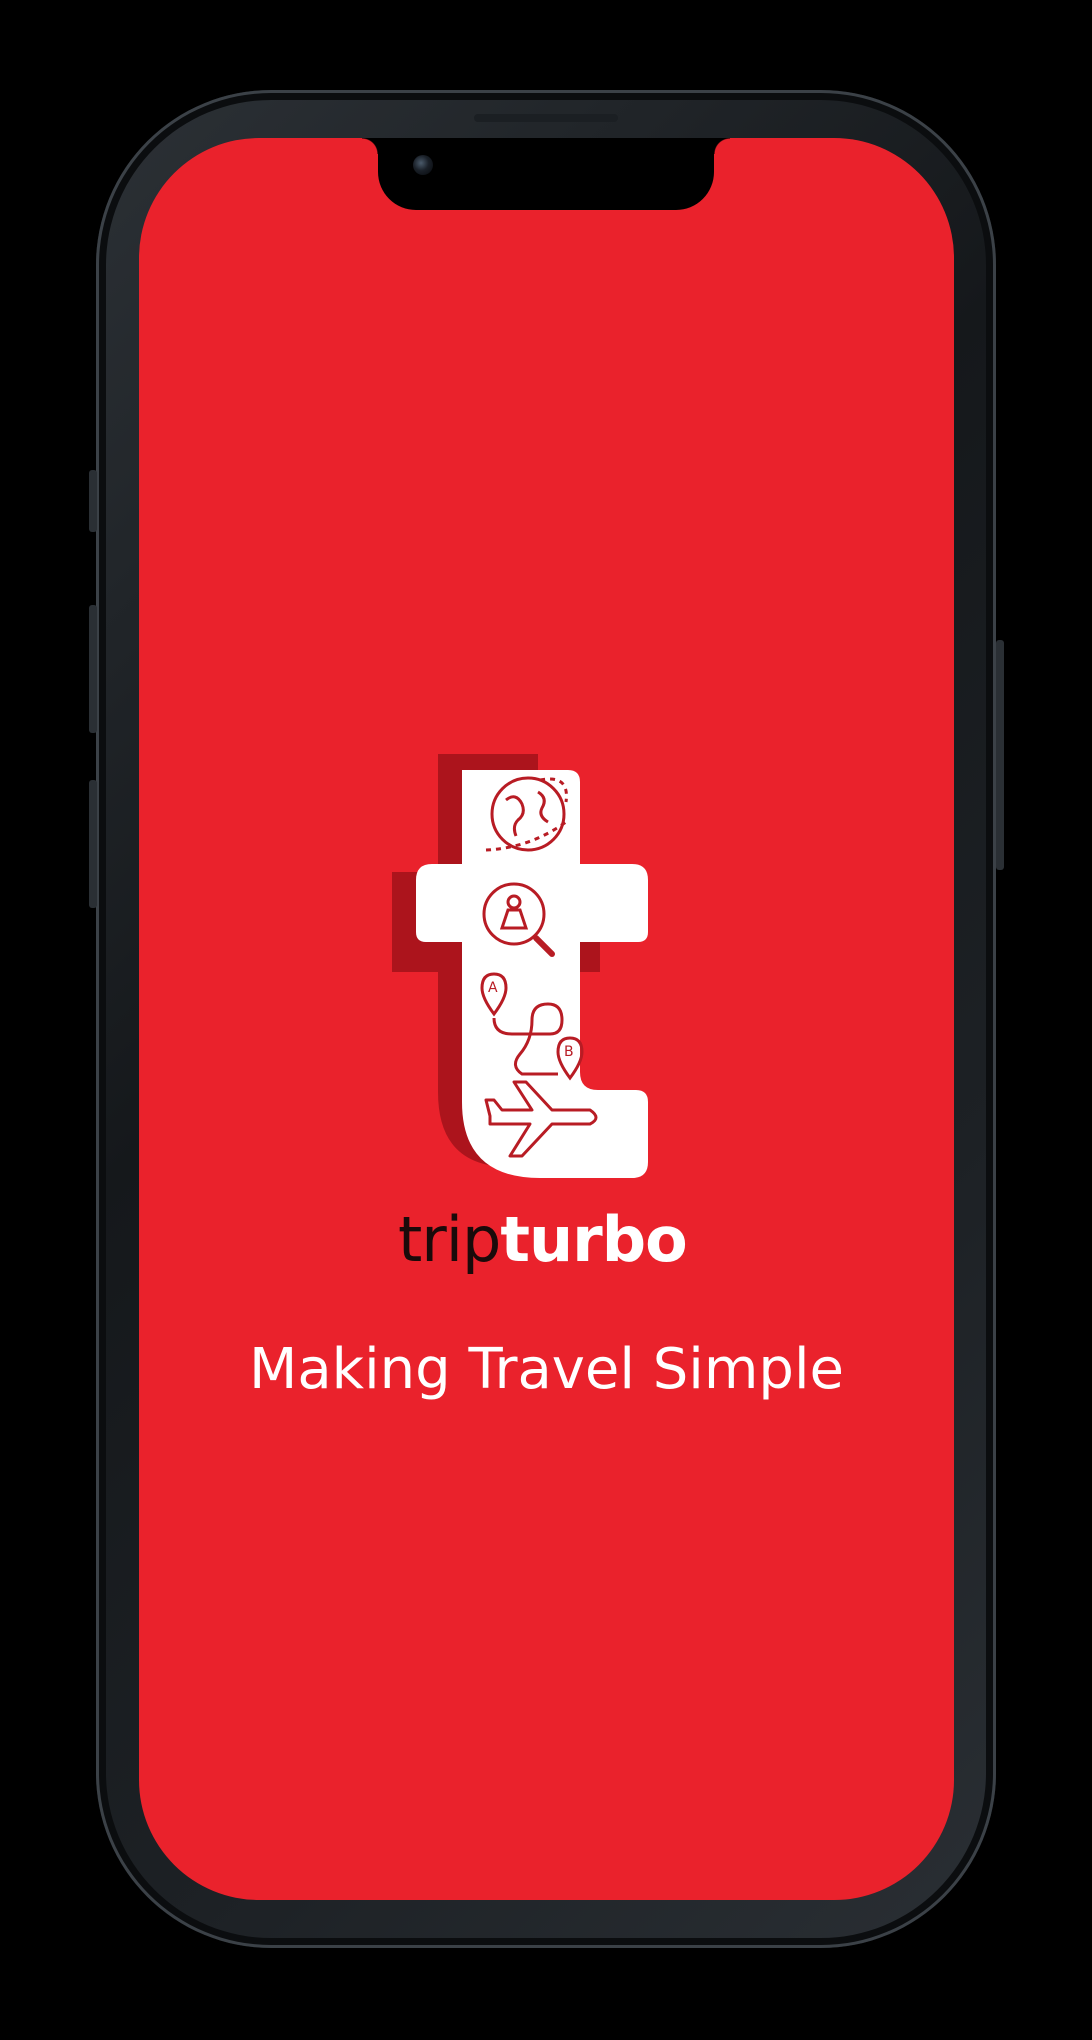 This screenshot has height=2040, width=1092. Describe the element at coordinates (593, 1239) in the screenshot. I see `brand-wordmark-turbo: turbo` at that location.